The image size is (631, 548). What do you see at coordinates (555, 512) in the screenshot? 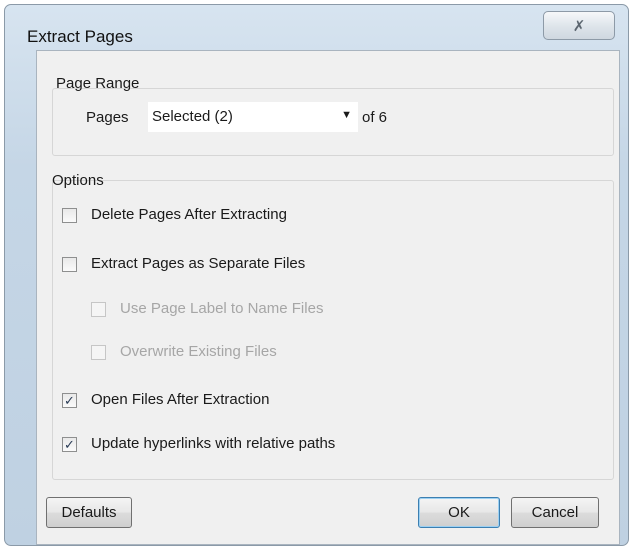
I see `cancel-button: Cancel` at bounding box center [555, 512].